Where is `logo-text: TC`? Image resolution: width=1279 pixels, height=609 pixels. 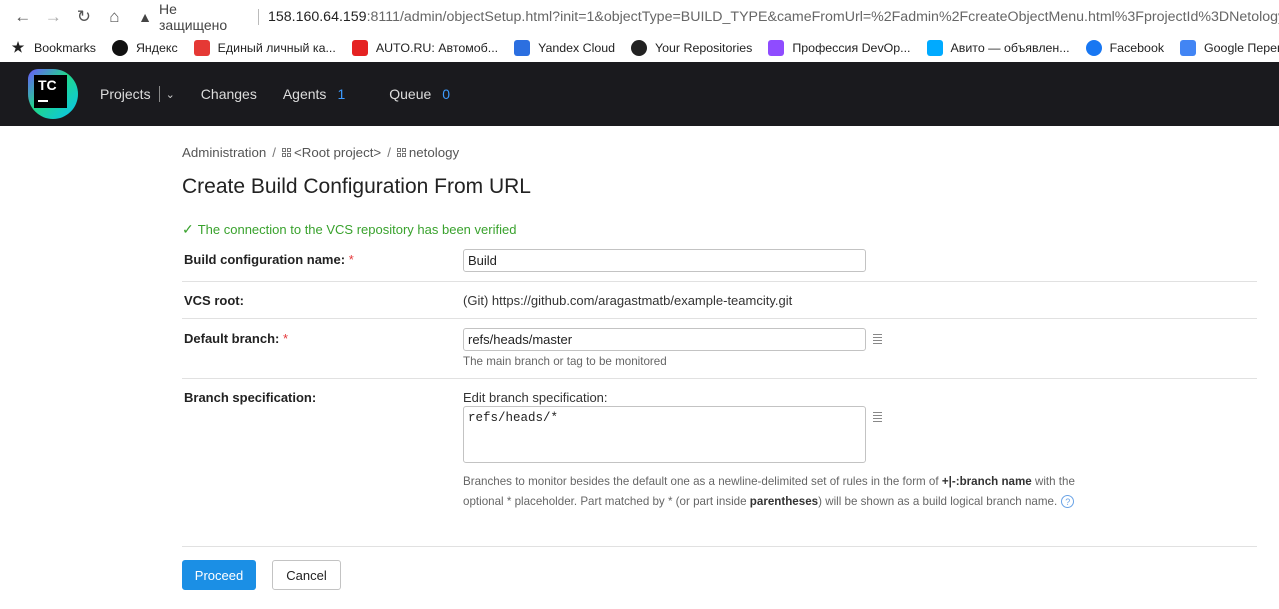
logo-text: TC is located at coordinates (47, 85).